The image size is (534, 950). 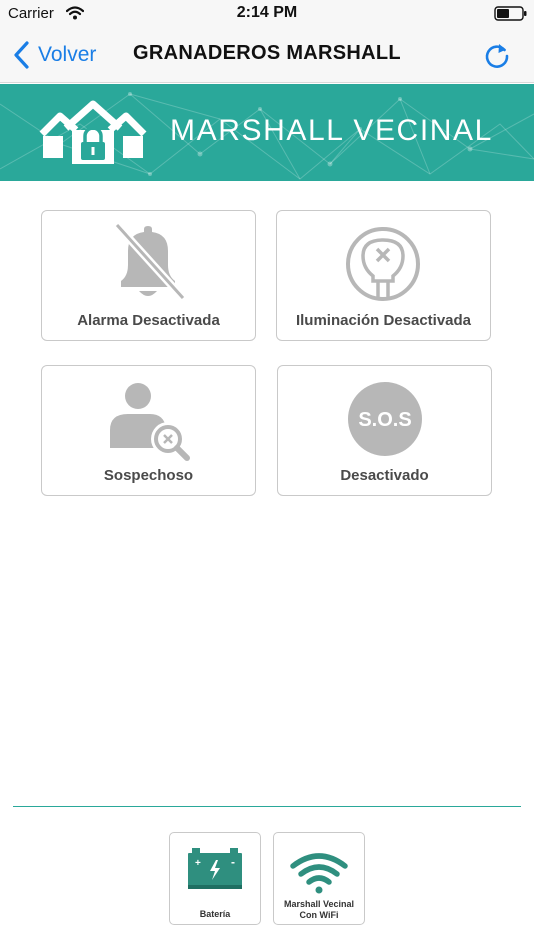 What do you see at coordinates (148, 475) in the screenshot?
I see `tile-label: Sospechoso` at bounding box center [148, 475].